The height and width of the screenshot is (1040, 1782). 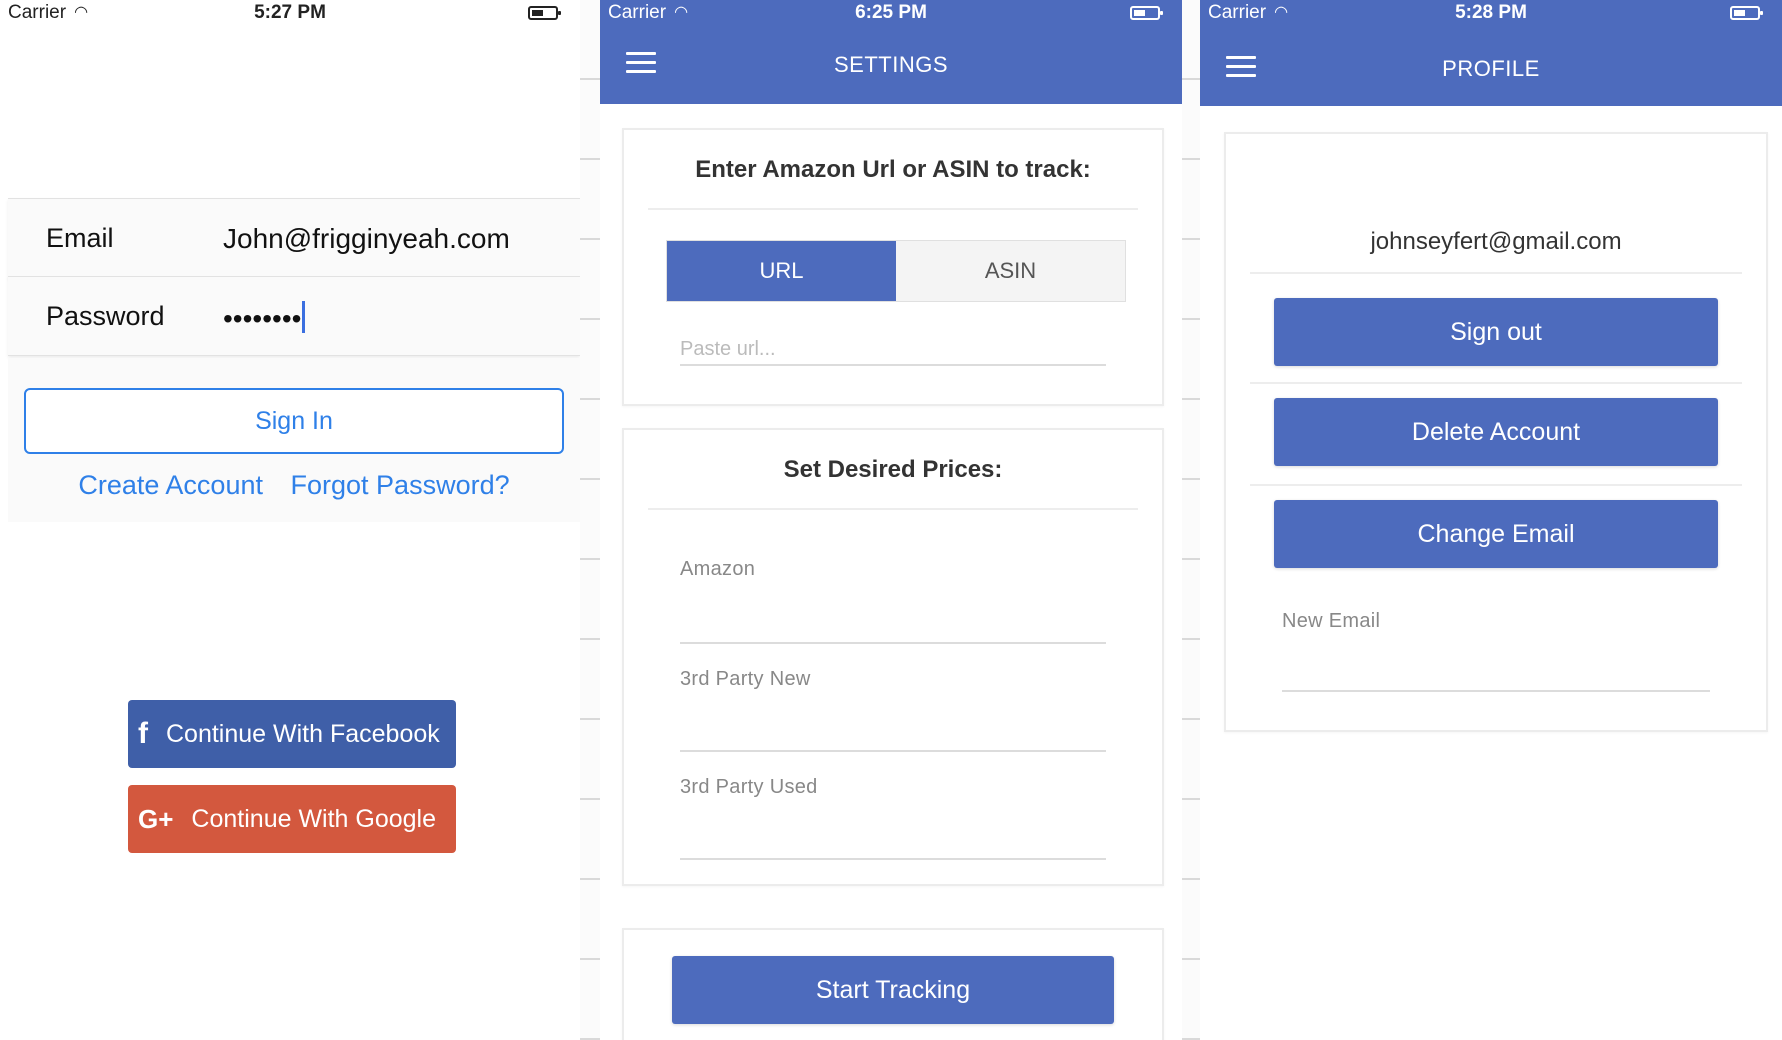 I want to click on password-dots: ••••••••, so click(x=262, y=318).